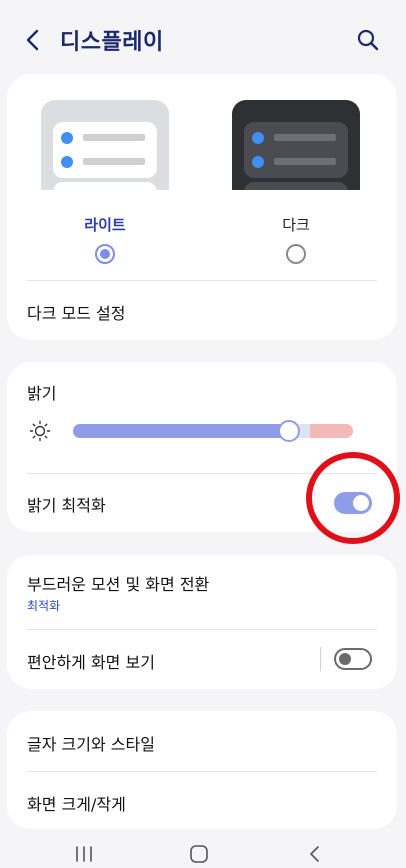 This screenshot has width=406, height=868. What do you see at coordinates (76, 312) in the screenshot?
I see `dark-mode-settings-item: 다크 모드 설정` at bounding box center [76, 312].